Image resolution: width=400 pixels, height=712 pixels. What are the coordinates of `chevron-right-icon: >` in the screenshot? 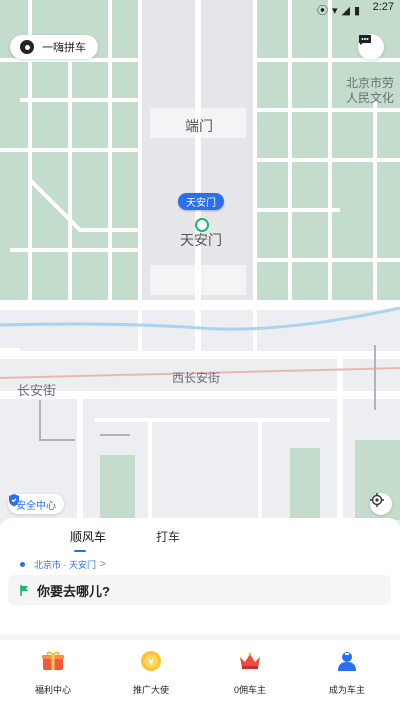 It's located at (103, 564).